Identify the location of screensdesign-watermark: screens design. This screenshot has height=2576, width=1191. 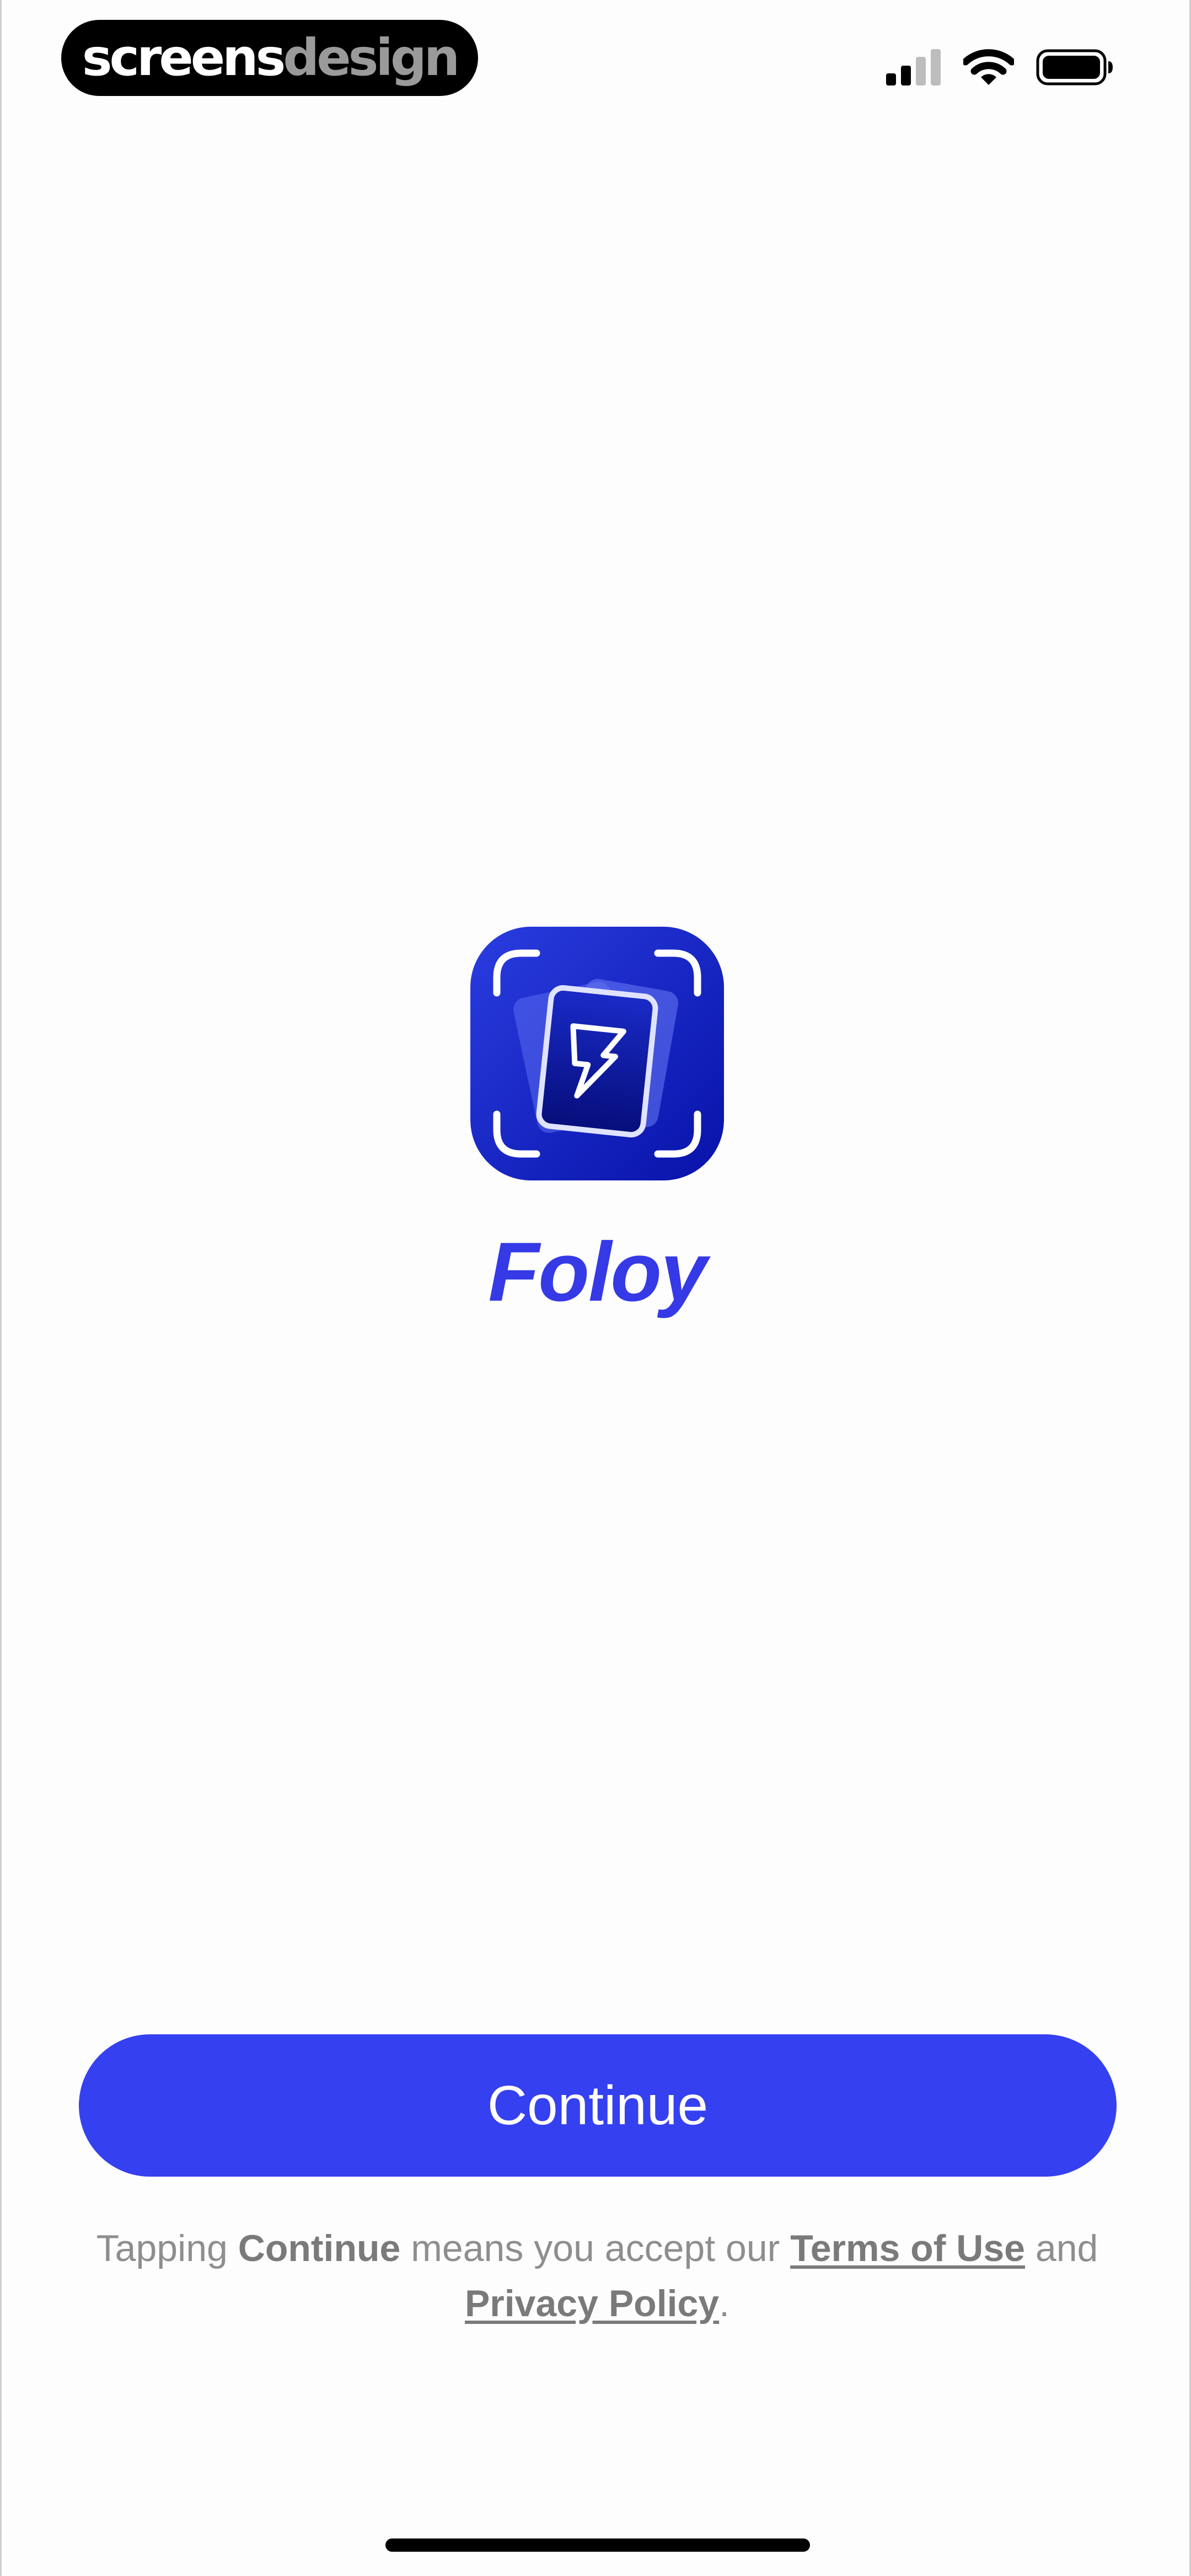
(269, 58).